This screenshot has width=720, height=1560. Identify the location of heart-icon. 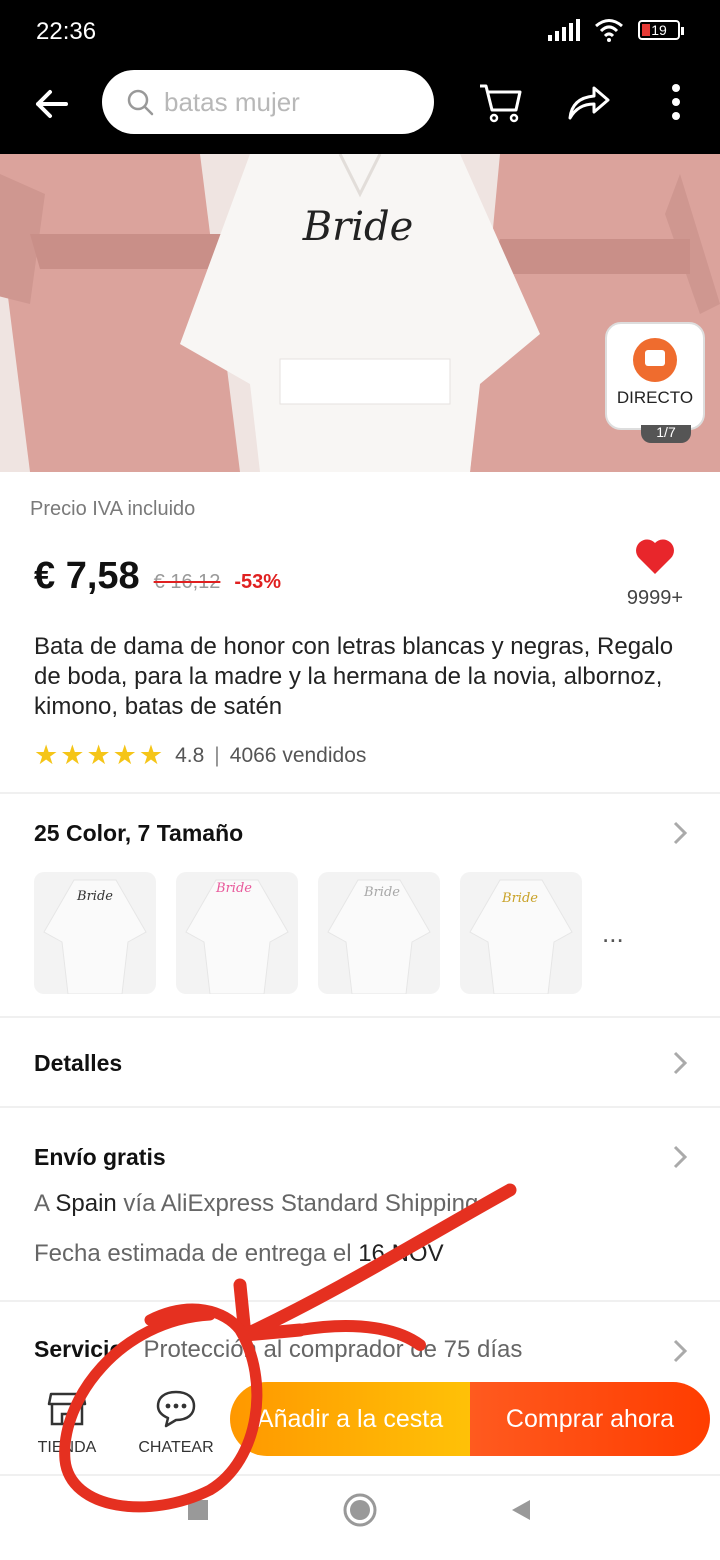
(655, 556).